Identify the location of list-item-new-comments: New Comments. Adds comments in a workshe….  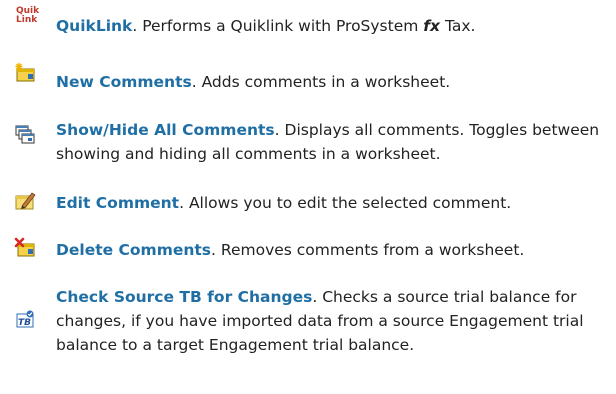
(335, 82).